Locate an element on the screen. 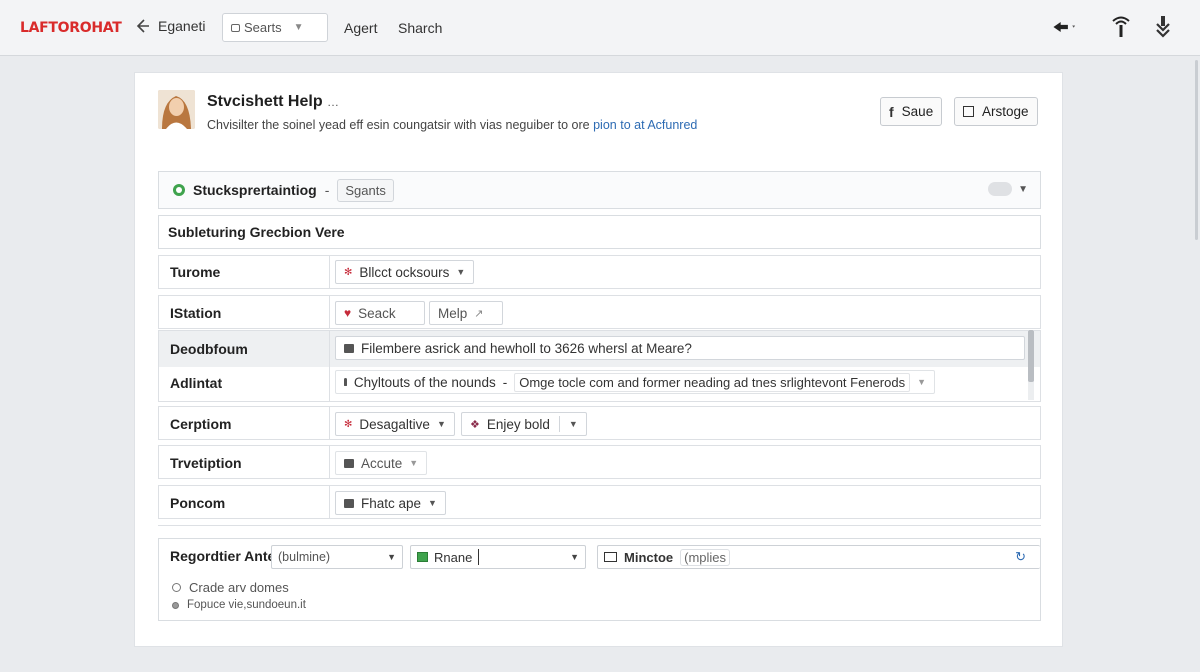  antenna-button is located at coordinates (1121, 27).